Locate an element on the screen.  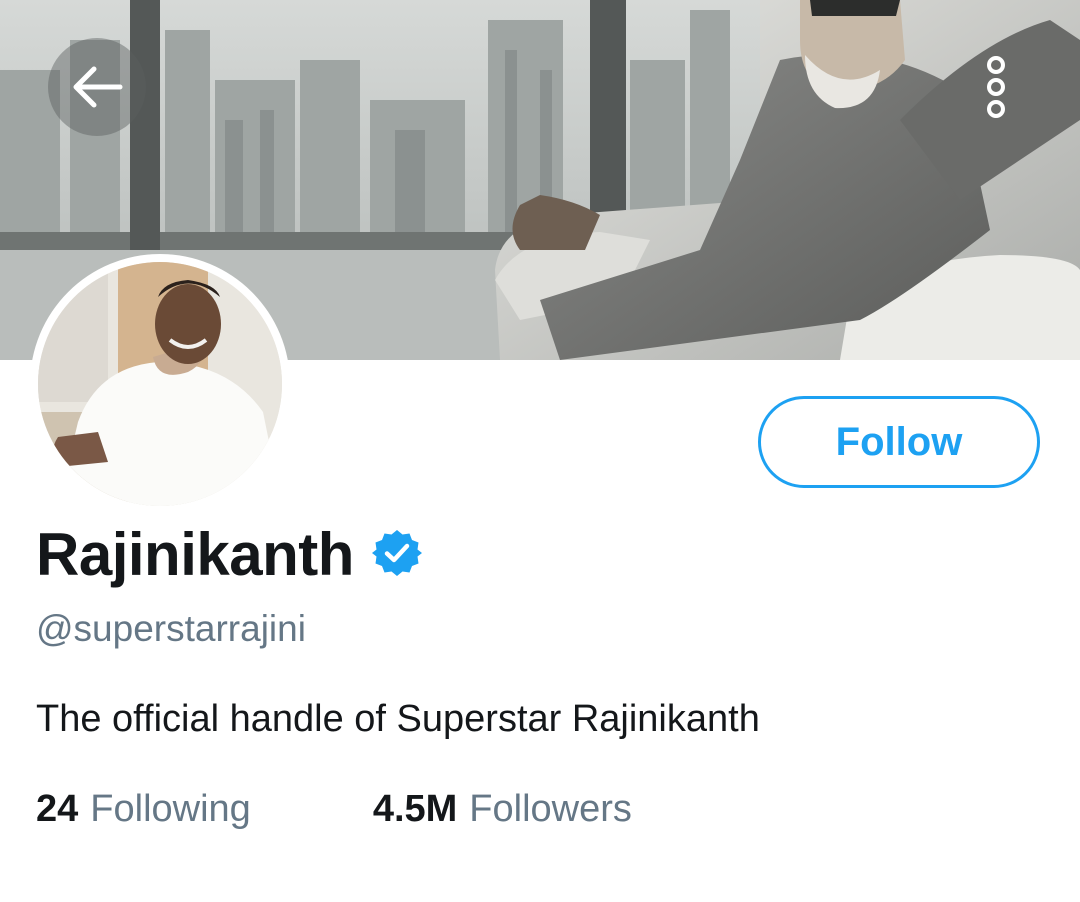
profile-stats: 24 Following 4.5M Followers is located at coordinates (334, 809).